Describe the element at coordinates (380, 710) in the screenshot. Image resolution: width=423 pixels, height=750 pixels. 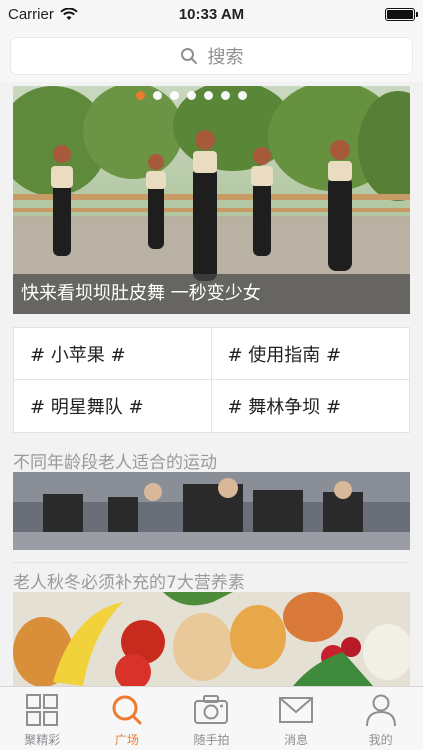
I see `user-icon` at that location.